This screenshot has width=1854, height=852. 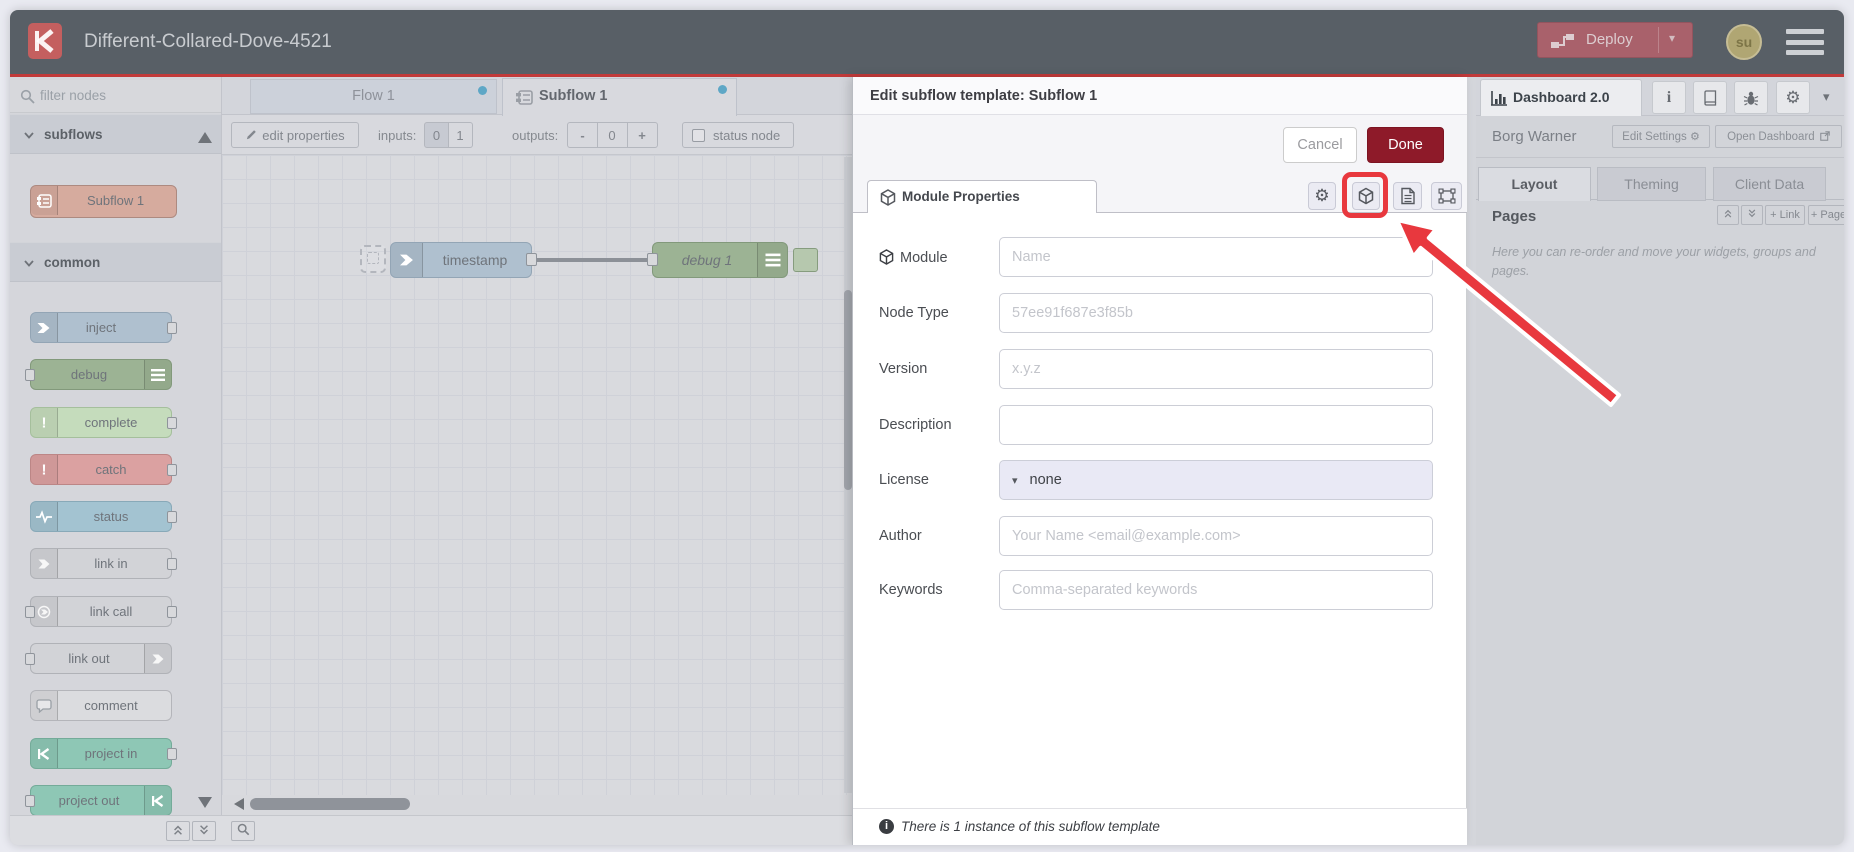 I want to click on license-dropdown: ▾ none, so click(x=1216, y=480).